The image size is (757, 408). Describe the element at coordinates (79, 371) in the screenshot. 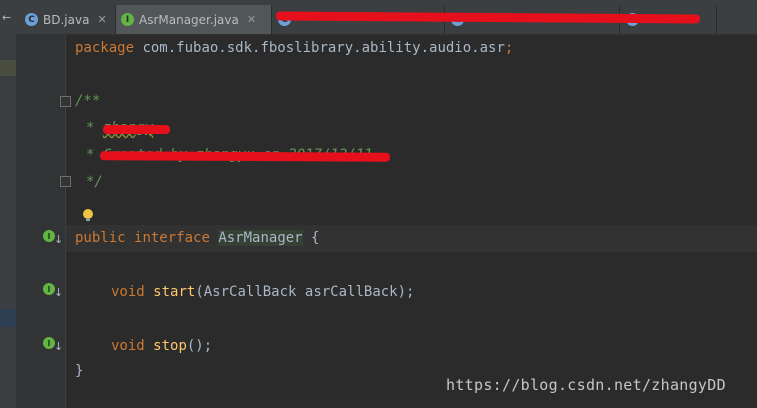

I see `code-line-close-brace: }` at that location.